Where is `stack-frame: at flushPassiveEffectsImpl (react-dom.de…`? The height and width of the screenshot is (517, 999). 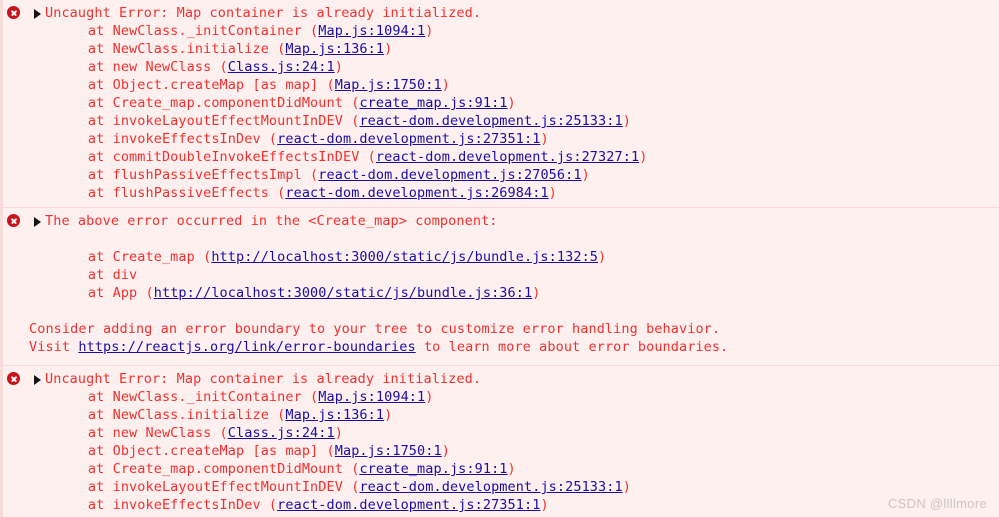
stack-frame: at flushPassiveEffectsImpl (react-dom.de… is located at coordinates (501, 175).